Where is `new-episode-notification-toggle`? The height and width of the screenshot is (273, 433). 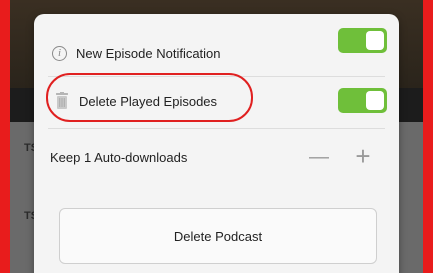
new-episode-notification-toggle is located at coordinates (362, 40).